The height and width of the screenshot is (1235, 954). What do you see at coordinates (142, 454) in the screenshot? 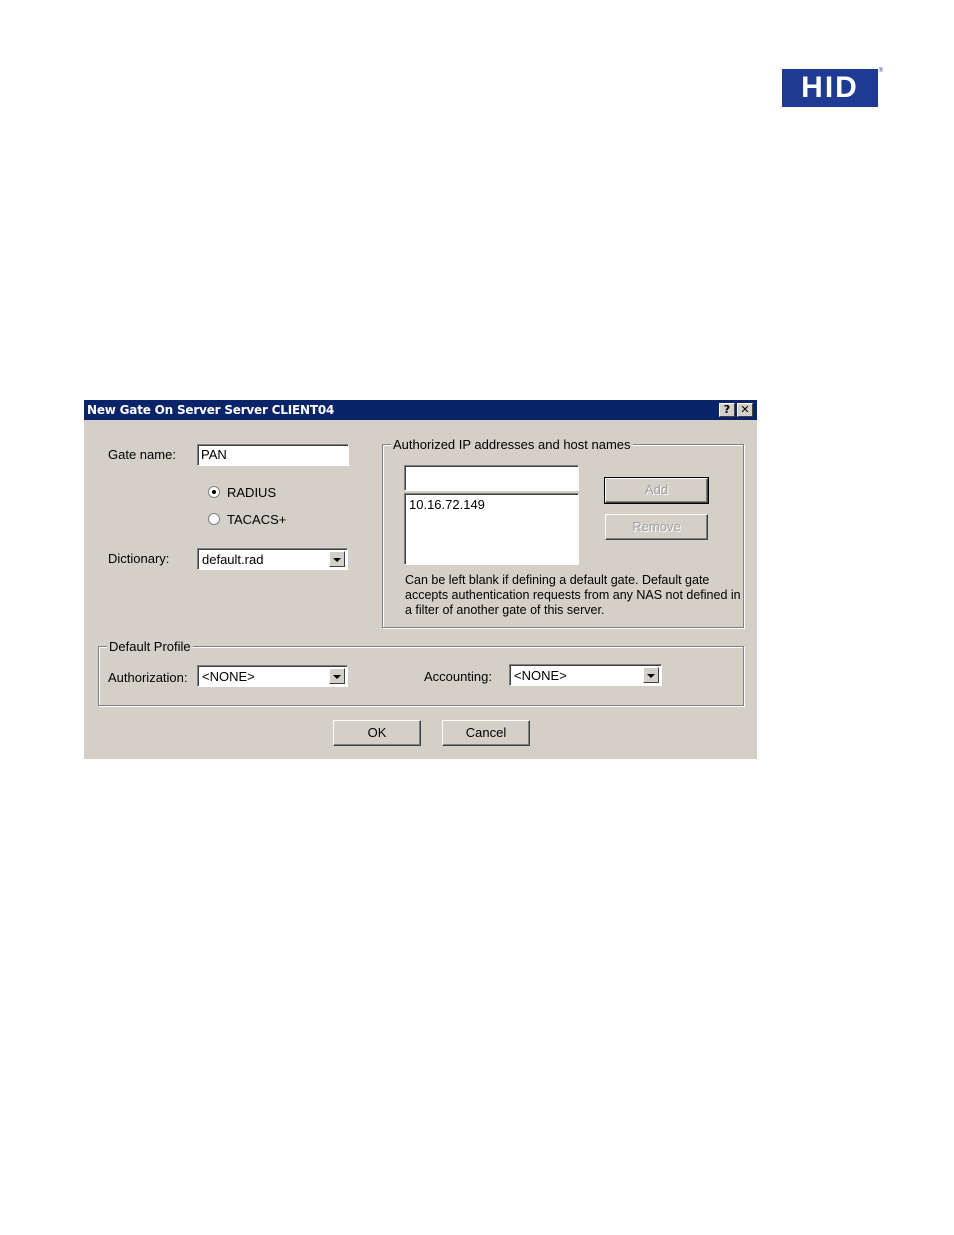
I see `gate-name-label: Gate name:` at bounding box center [142, 454].